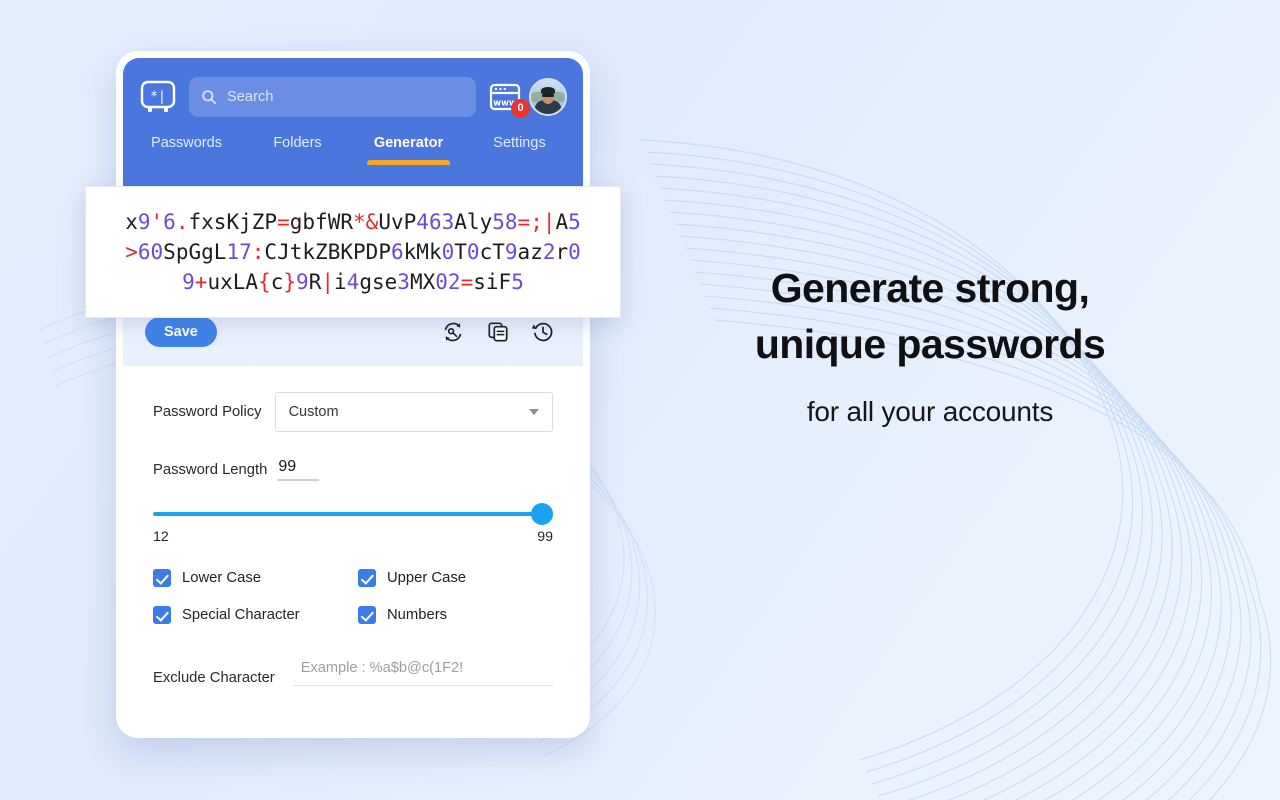 Image resolution: width=1280 pixels, height=800 pixels. I want to click on promo-title-line-2: unique passwords, so click(930, 344).